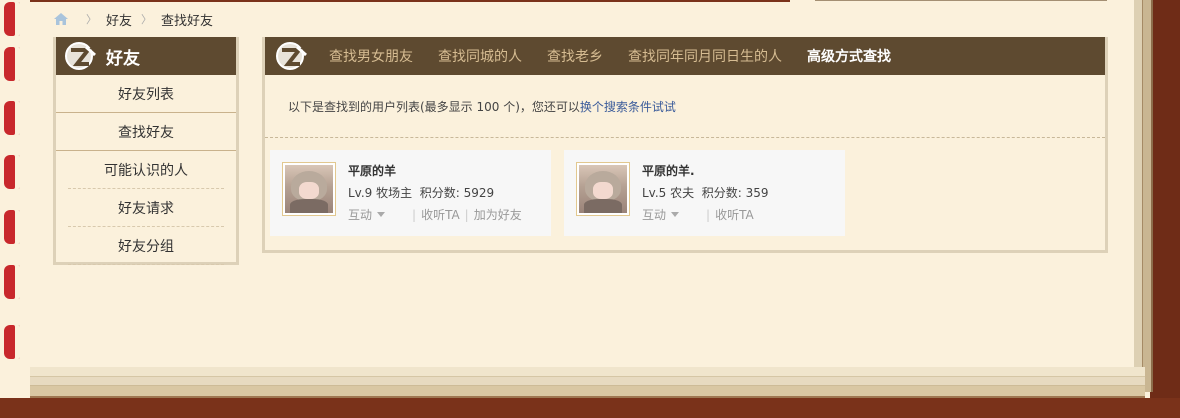 Image resolution: width=1180 pixels, height=418 pixels. Describe the element at coordinates (628, 106) in the screenshot. I see `change-search-link: 换个搜索条件试试` at that location.